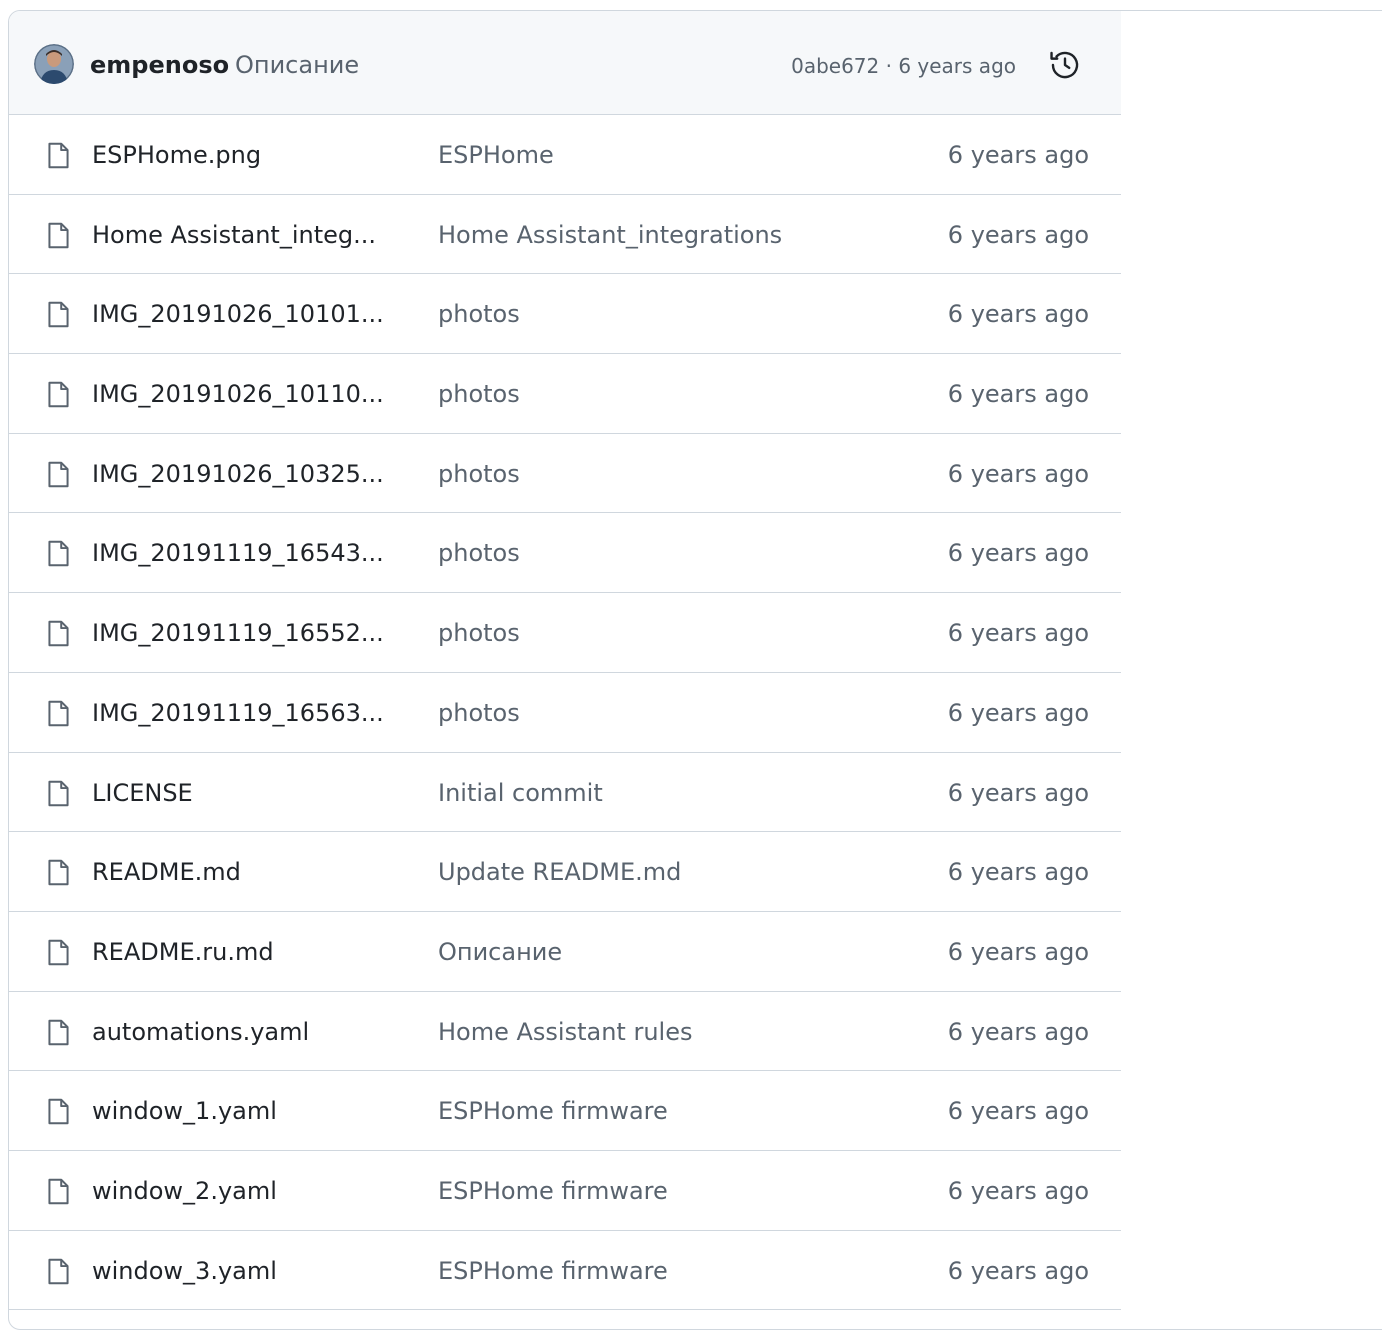  I want to click on file-row: ESPHome.png ESPHome 6 years ago, so click(565, 155).